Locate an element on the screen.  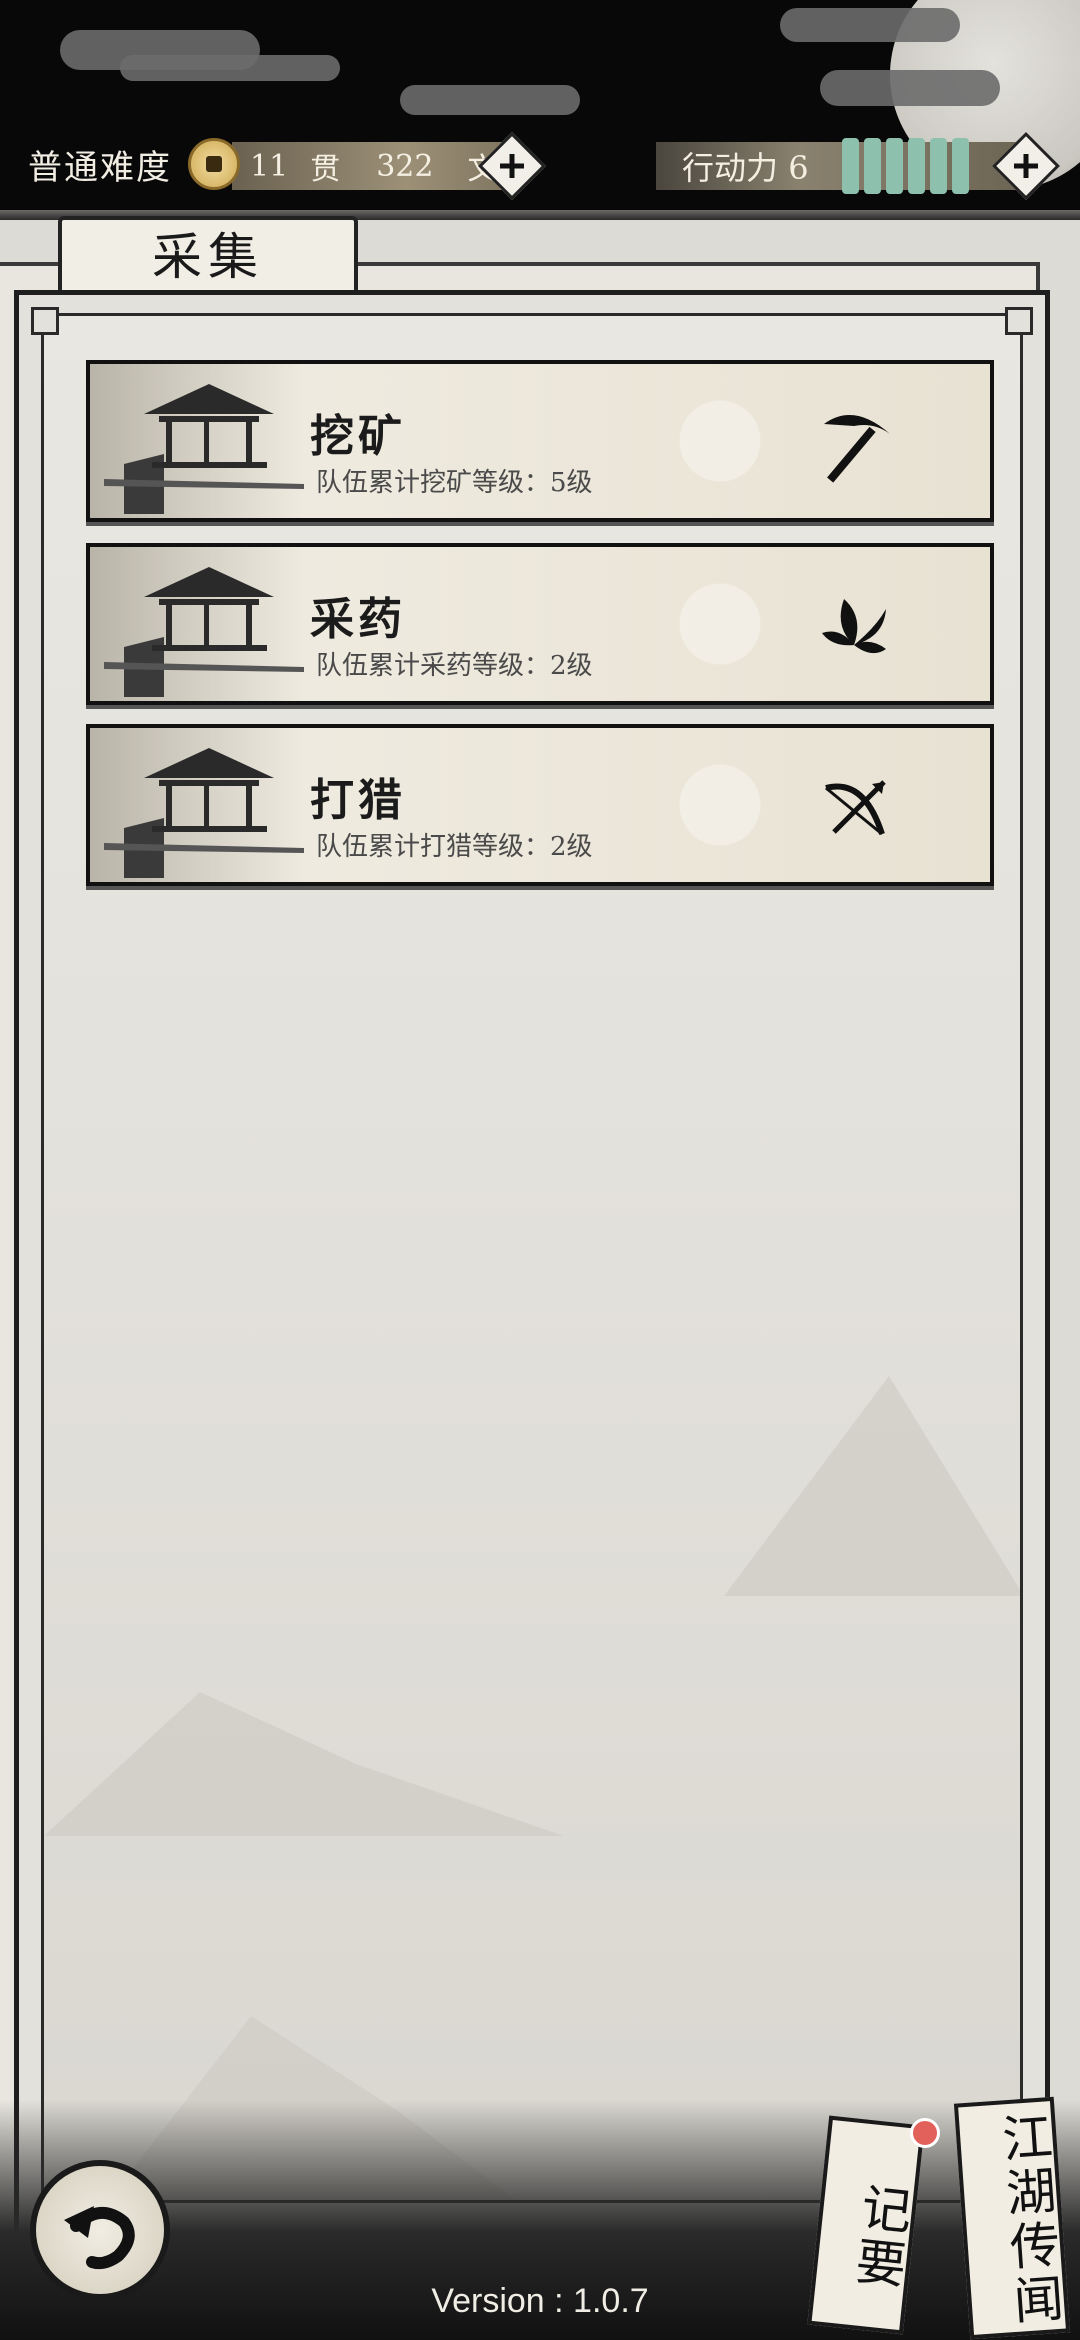
stamina-value: 6 is located at coordinates (798, 168).